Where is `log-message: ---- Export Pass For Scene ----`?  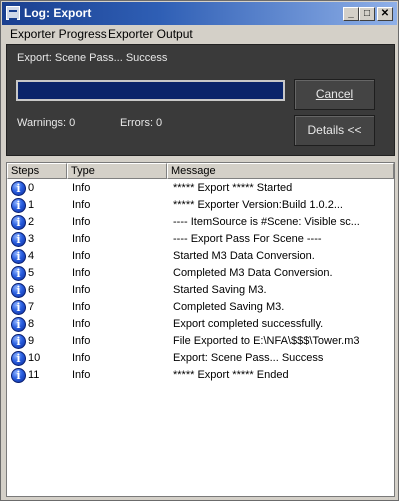
log-message: ---- Export Pass For Scene ---- is located at coordinates (247, 239).